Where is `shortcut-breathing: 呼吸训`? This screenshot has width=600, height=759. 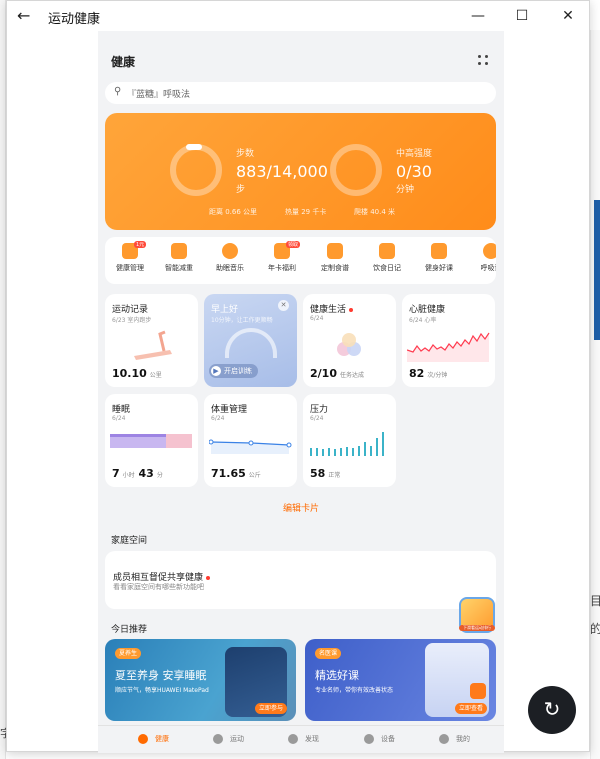 shortcut-breathing: 呼吸训 is located at coordinates (482, 258).